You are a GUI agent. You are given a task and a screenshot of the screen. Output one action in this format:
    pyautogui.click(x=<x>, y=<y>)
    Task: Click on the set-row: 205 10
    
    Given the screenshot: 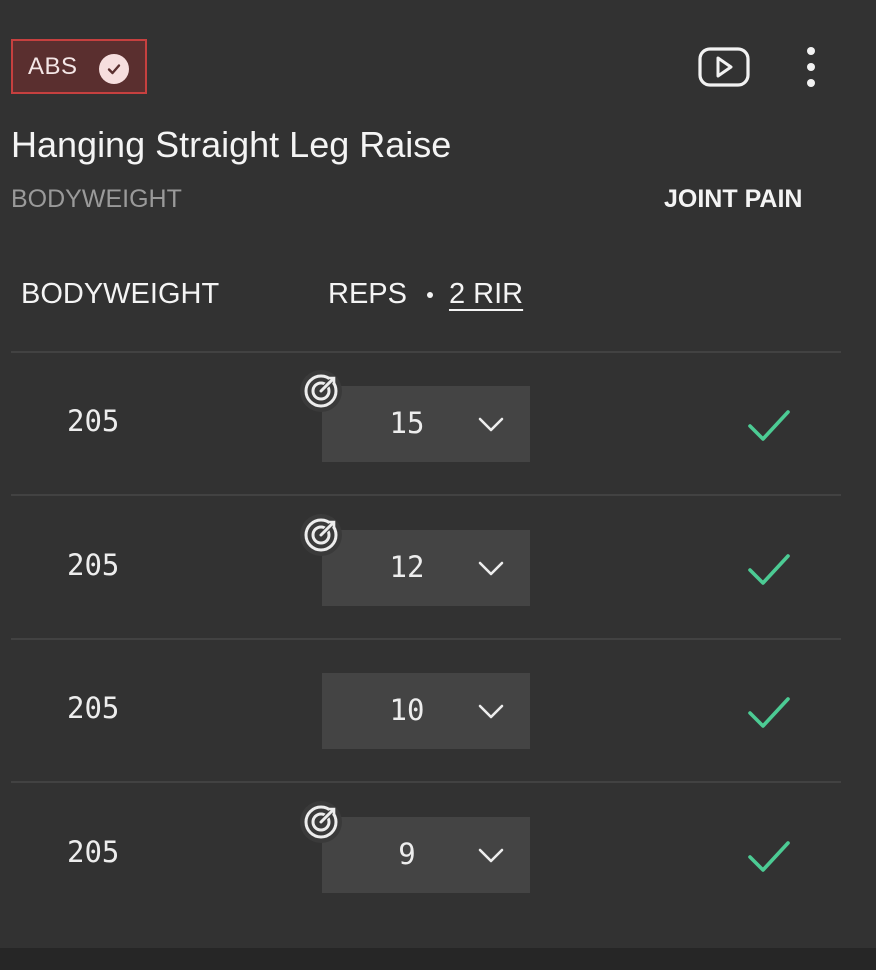 What is the action you would take?
    pyautogui.click(x=438, y=710)
    